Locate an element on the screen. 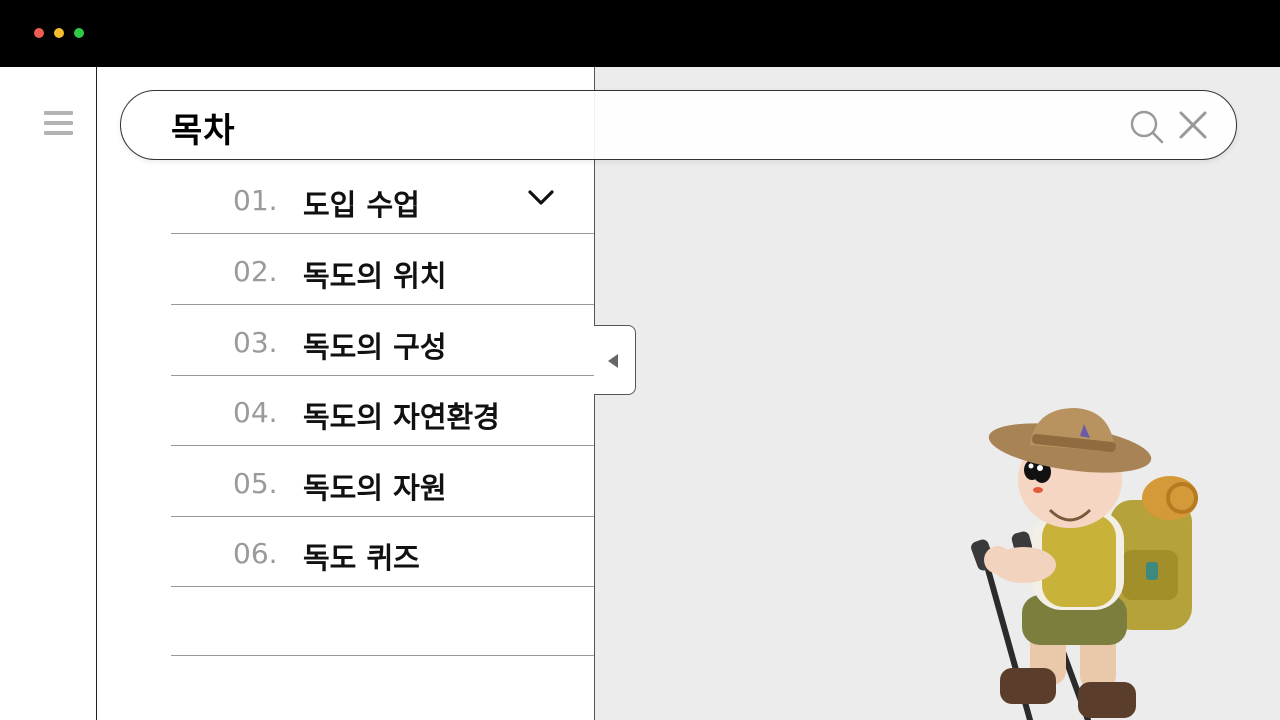 This screenshot has height=720, width=1280. toc-item-number: 06. is located at coordinates (255, 553).